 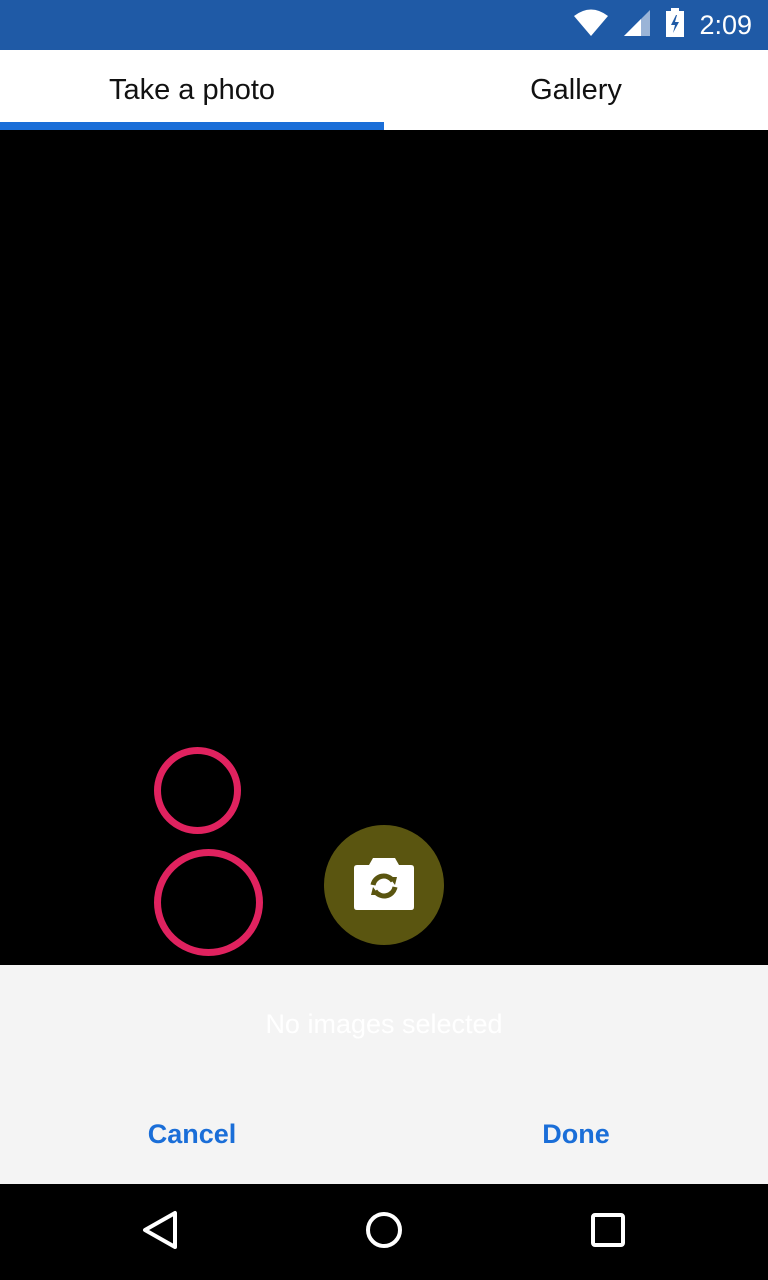 What do you see at coordinates (384, 25) in the screenshot?
I see `status-bar: 2:09` at bounding box center [384, 25].